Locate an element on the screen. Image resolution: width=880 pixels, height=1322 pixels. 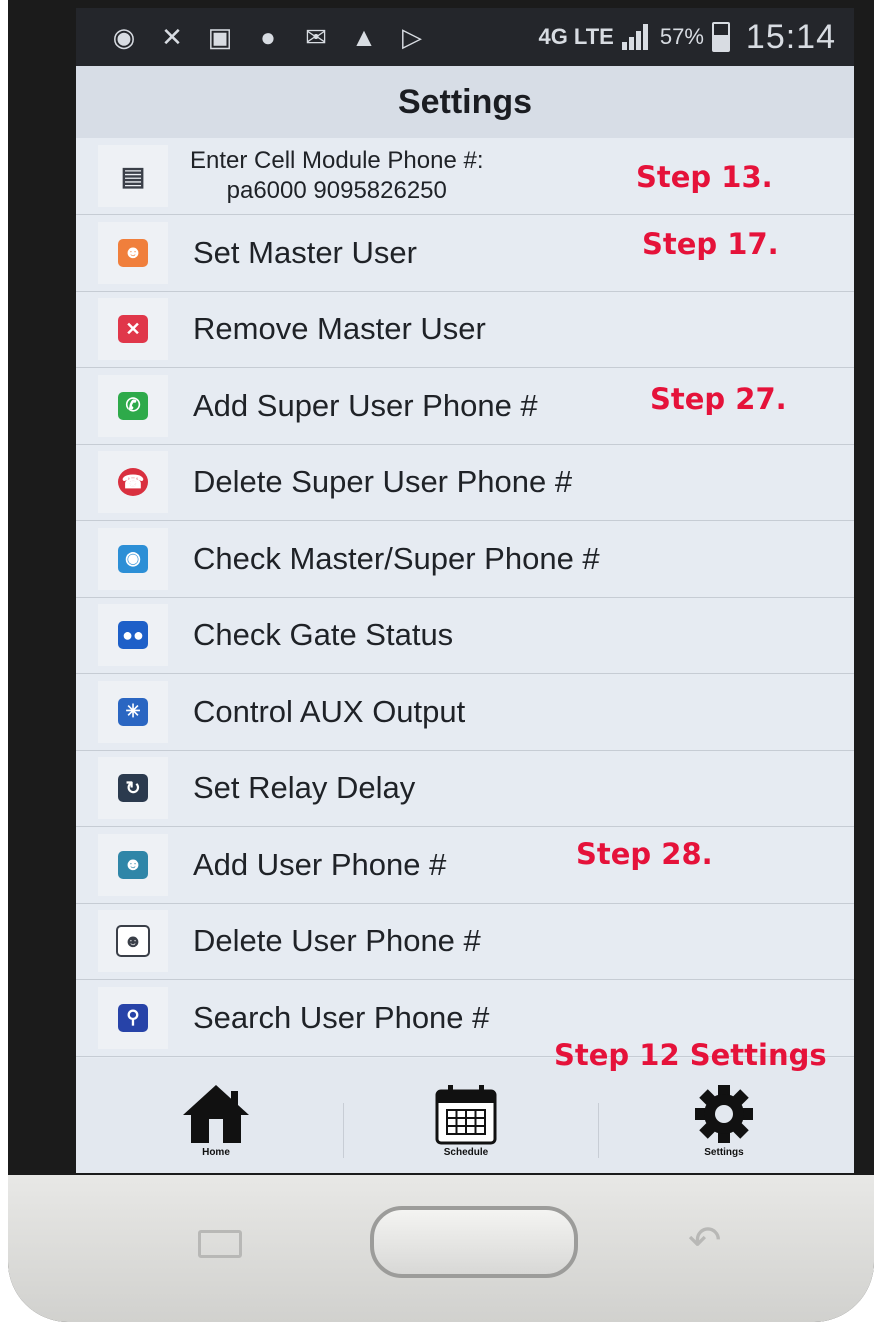
notification-icons: ◉ ✕ ▣ ● ✉ ▲ ▷ is located at coordinates (268, 37).